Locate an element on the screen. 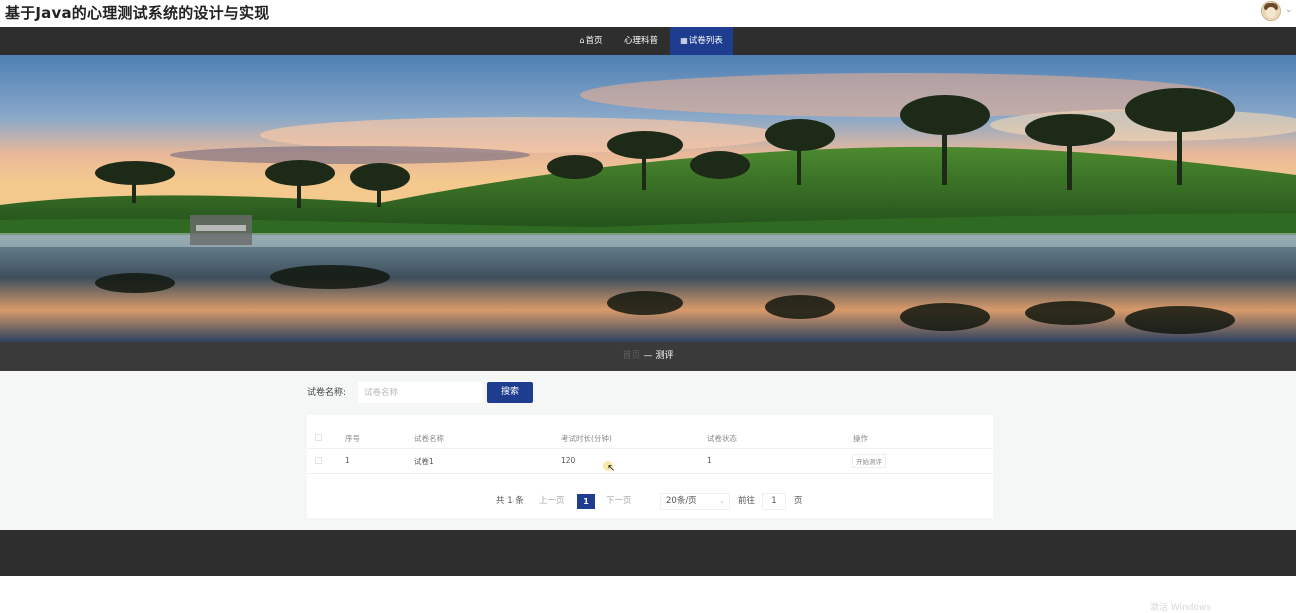 This screenshot has height=613, width=1296. search-input is located at coordinates (420, 392).